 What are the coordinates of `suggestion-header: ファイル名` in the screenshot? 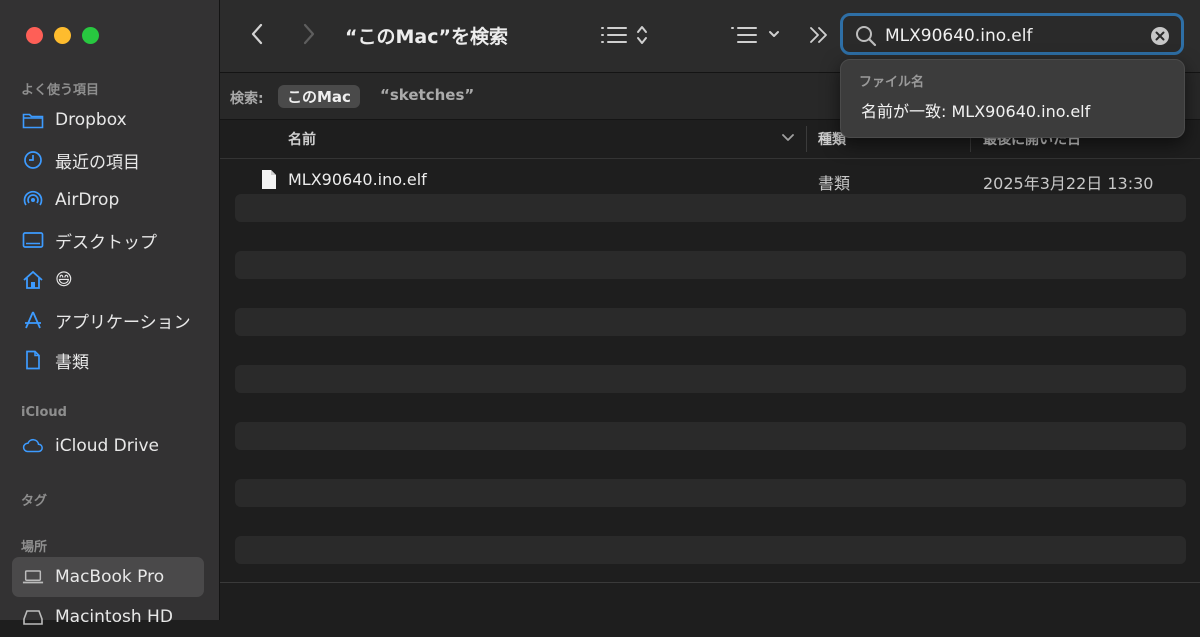 It's located at (892, 82).